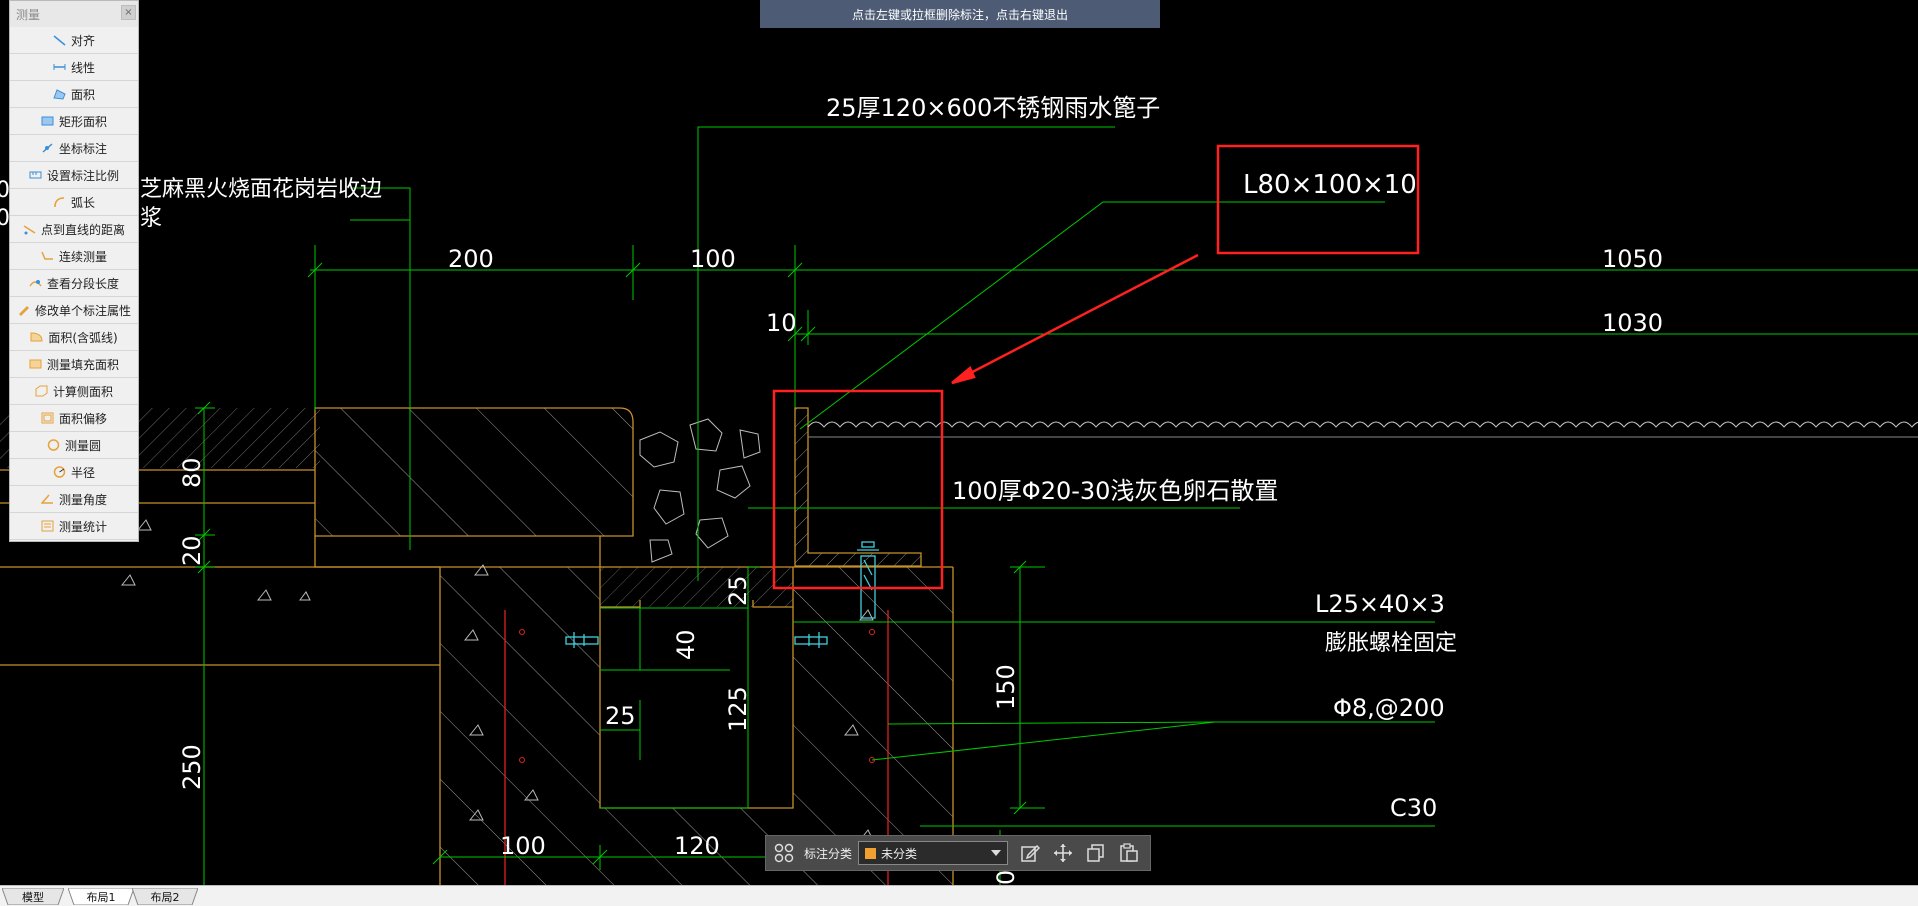  What do you see at coordinates (858, 487) in the screenshot?
I see `angle-steel-shape` at bounding box center [858, 487].